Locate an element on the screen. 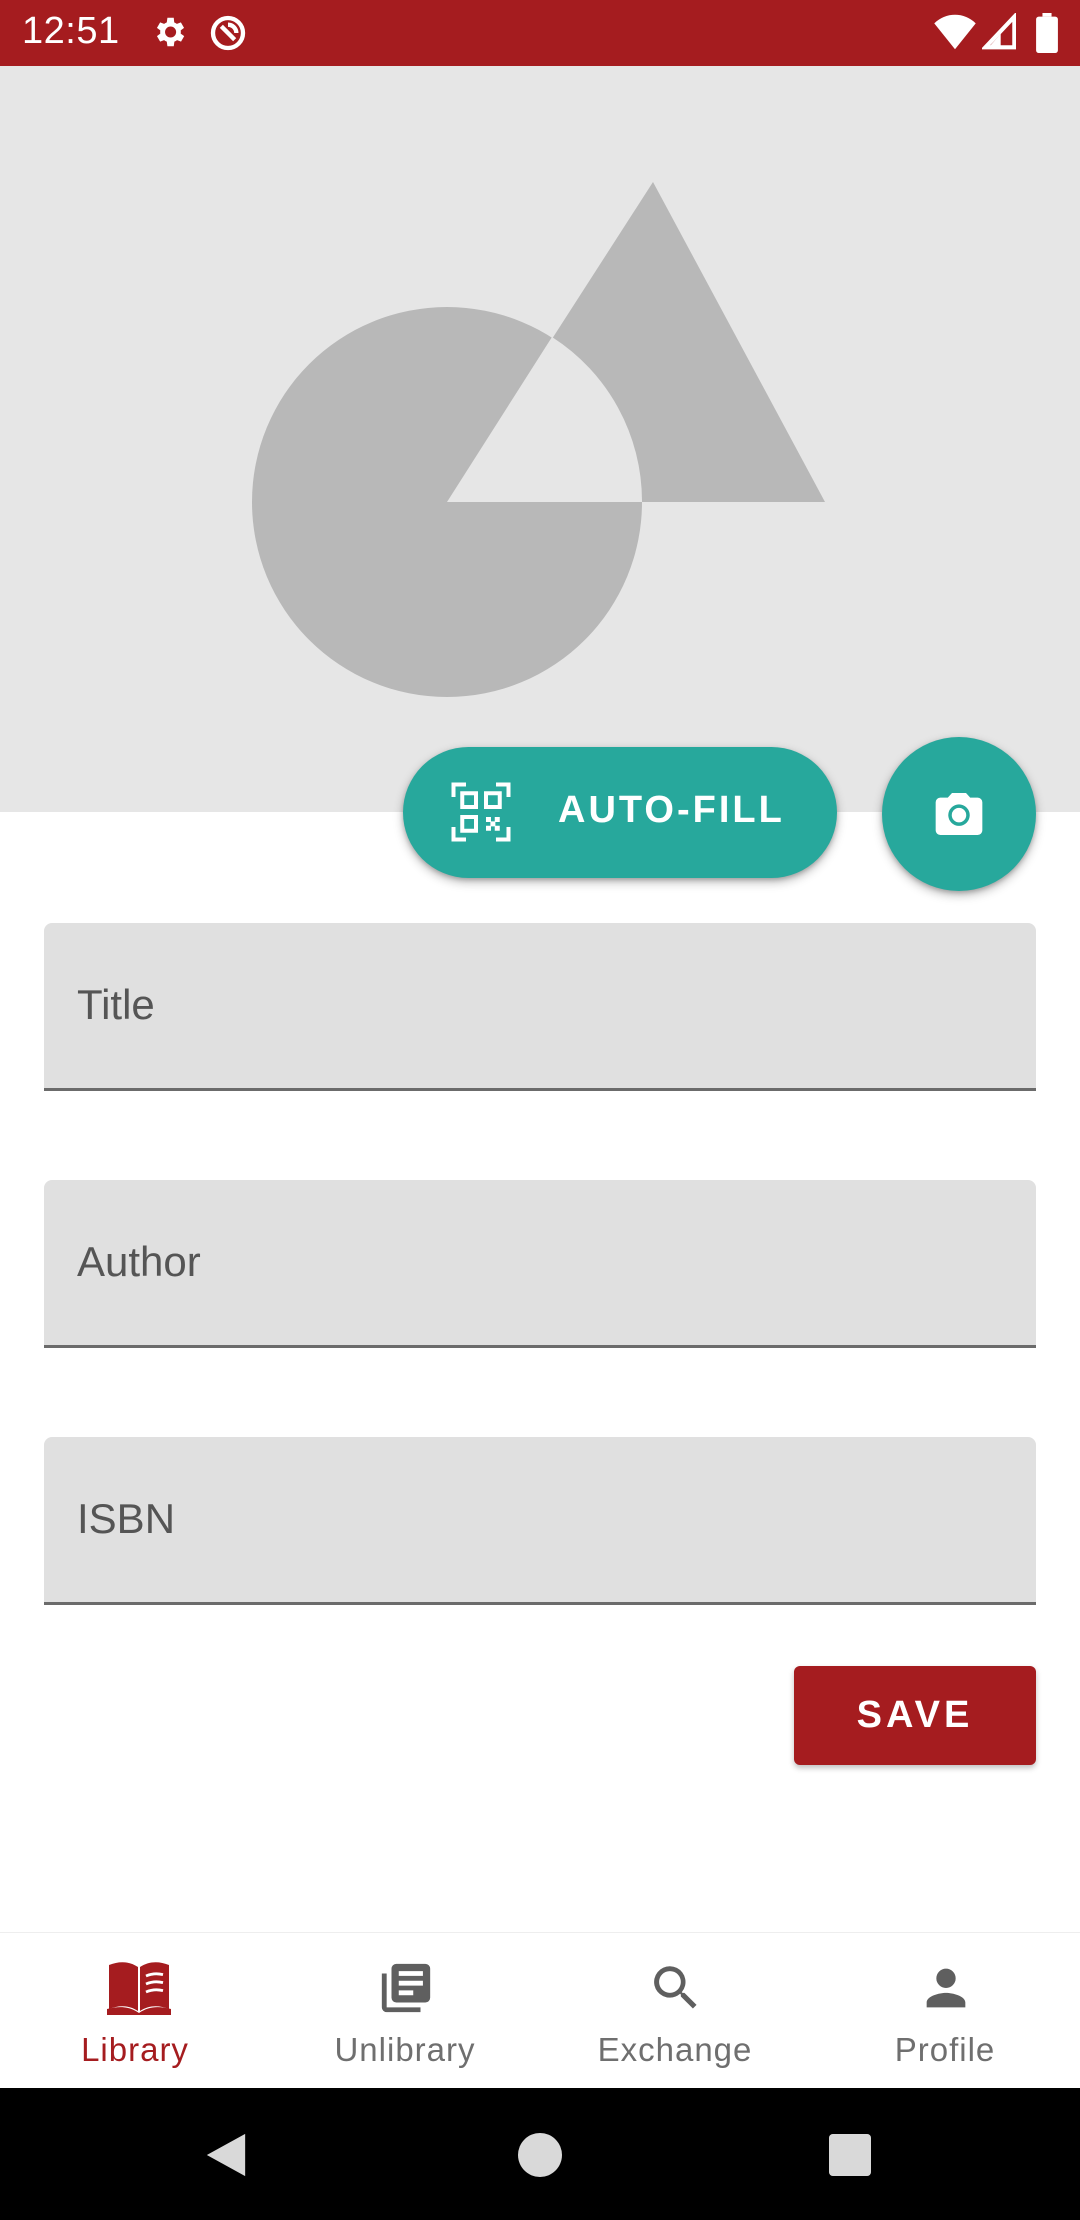 The height and width of the screenshot is (2220, 1080). autofill-button: AUTO-FILL is located at coordinates (620, 812).